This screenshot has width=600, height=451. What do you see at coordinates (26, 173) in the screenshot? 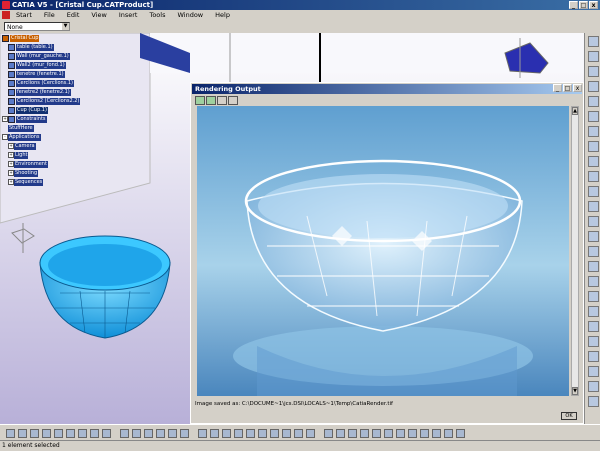
I see `tree-app-shooting: Shooting` at bounding box center [26, 173].